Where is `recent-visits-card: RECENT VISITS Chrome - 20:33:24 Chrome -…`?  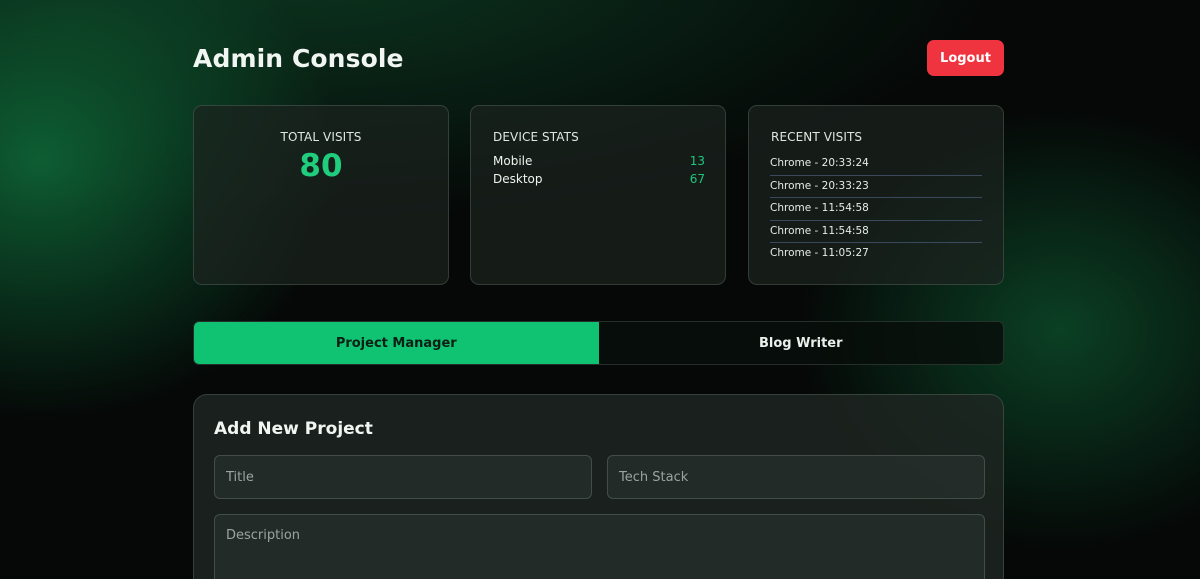 recent-visits-card: RECENT VISITS Chrome - 20:33:24 Chrome -… is located at coordinates (876, 195).